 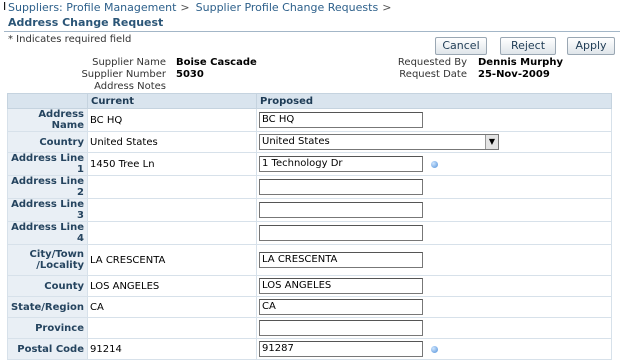 What do you see at coordinates (47, 164) in the screenshot?
I see `row-label: Address Line 1` at bounding box center [47, 164].